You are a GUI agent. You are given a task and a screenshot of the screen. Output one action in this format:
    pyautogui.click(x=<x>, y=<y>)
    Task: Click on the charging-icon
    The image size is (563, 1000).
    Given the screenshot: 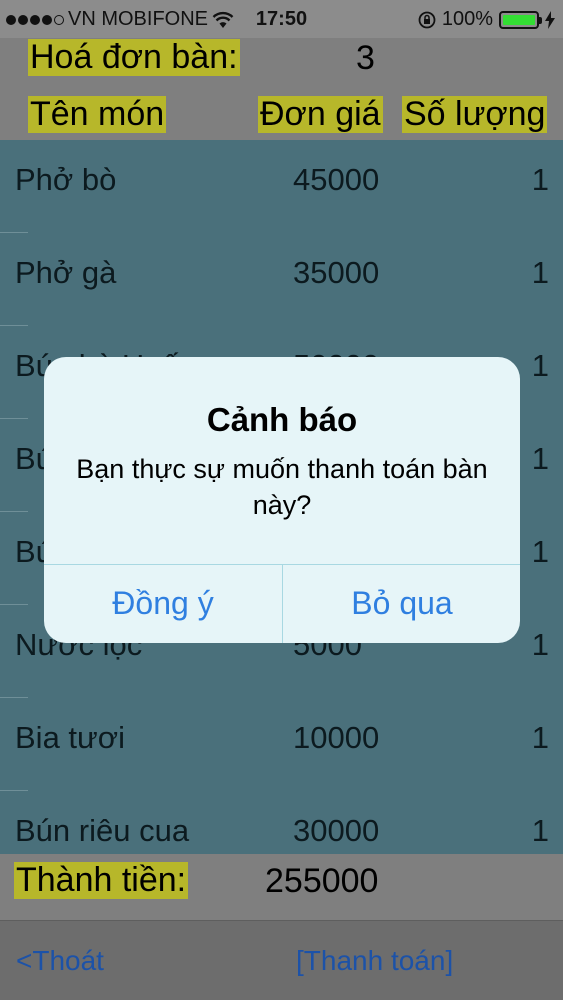 What is the action you would take?
    pyautogui.click(x=550, y=19)
    